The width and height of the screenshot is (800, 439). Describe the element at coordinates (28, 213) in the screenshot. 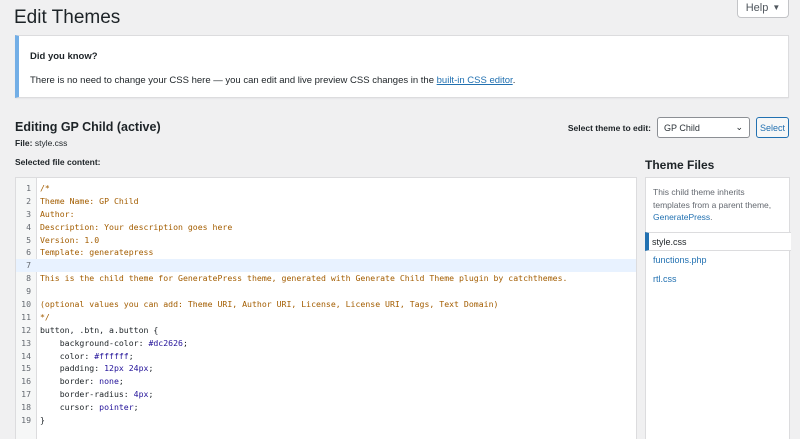

I see `line-number: 3` at that location.